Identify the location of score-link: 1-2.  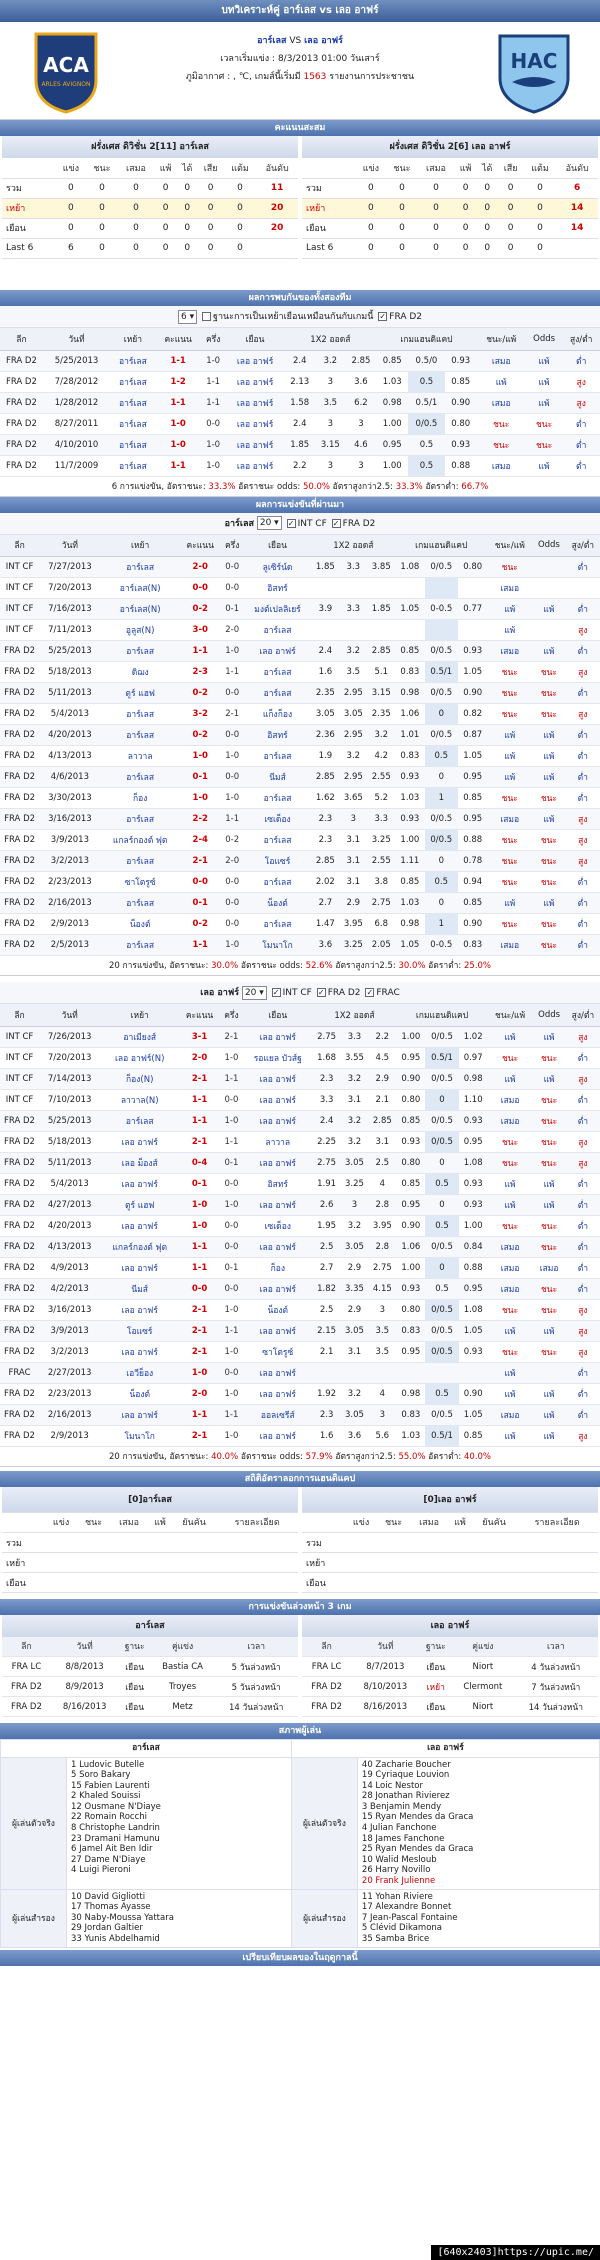
(178, 382).